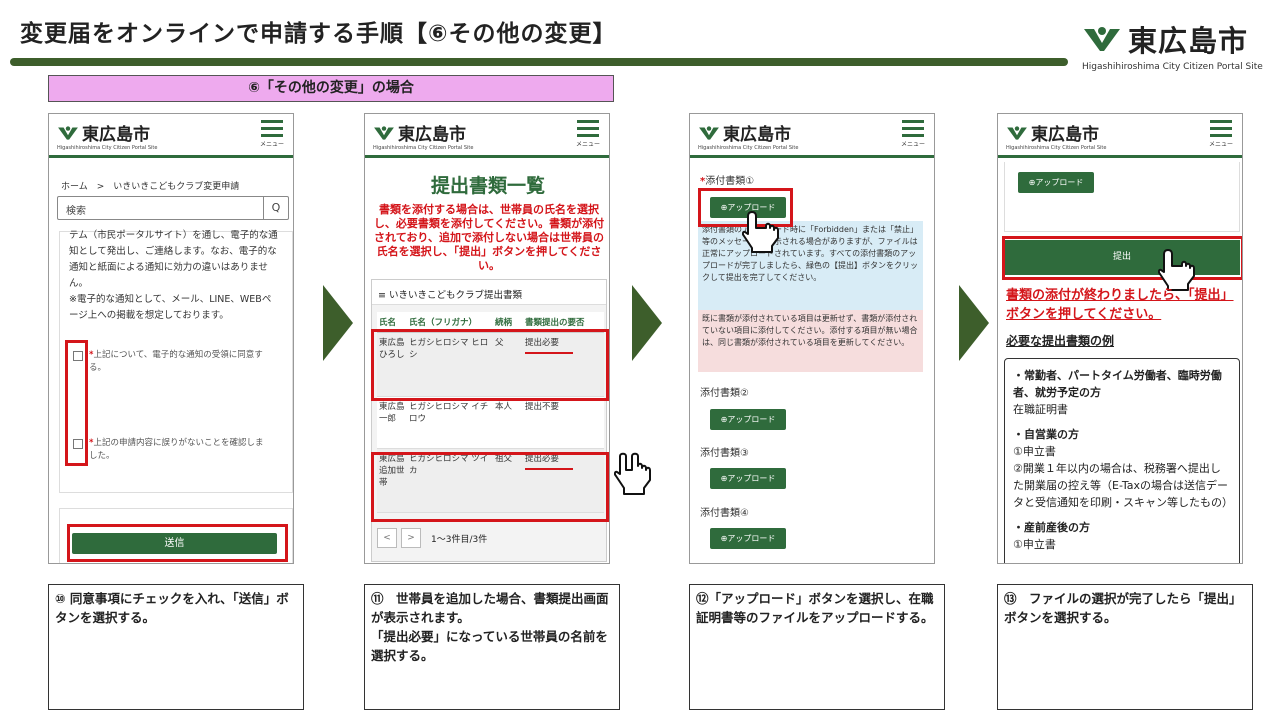  What do you see at coordinates (450, 422) in the screenshot?
I see `member-kana: ヒガシヒロシマ イチロウ` at bounding box center [450, 422].